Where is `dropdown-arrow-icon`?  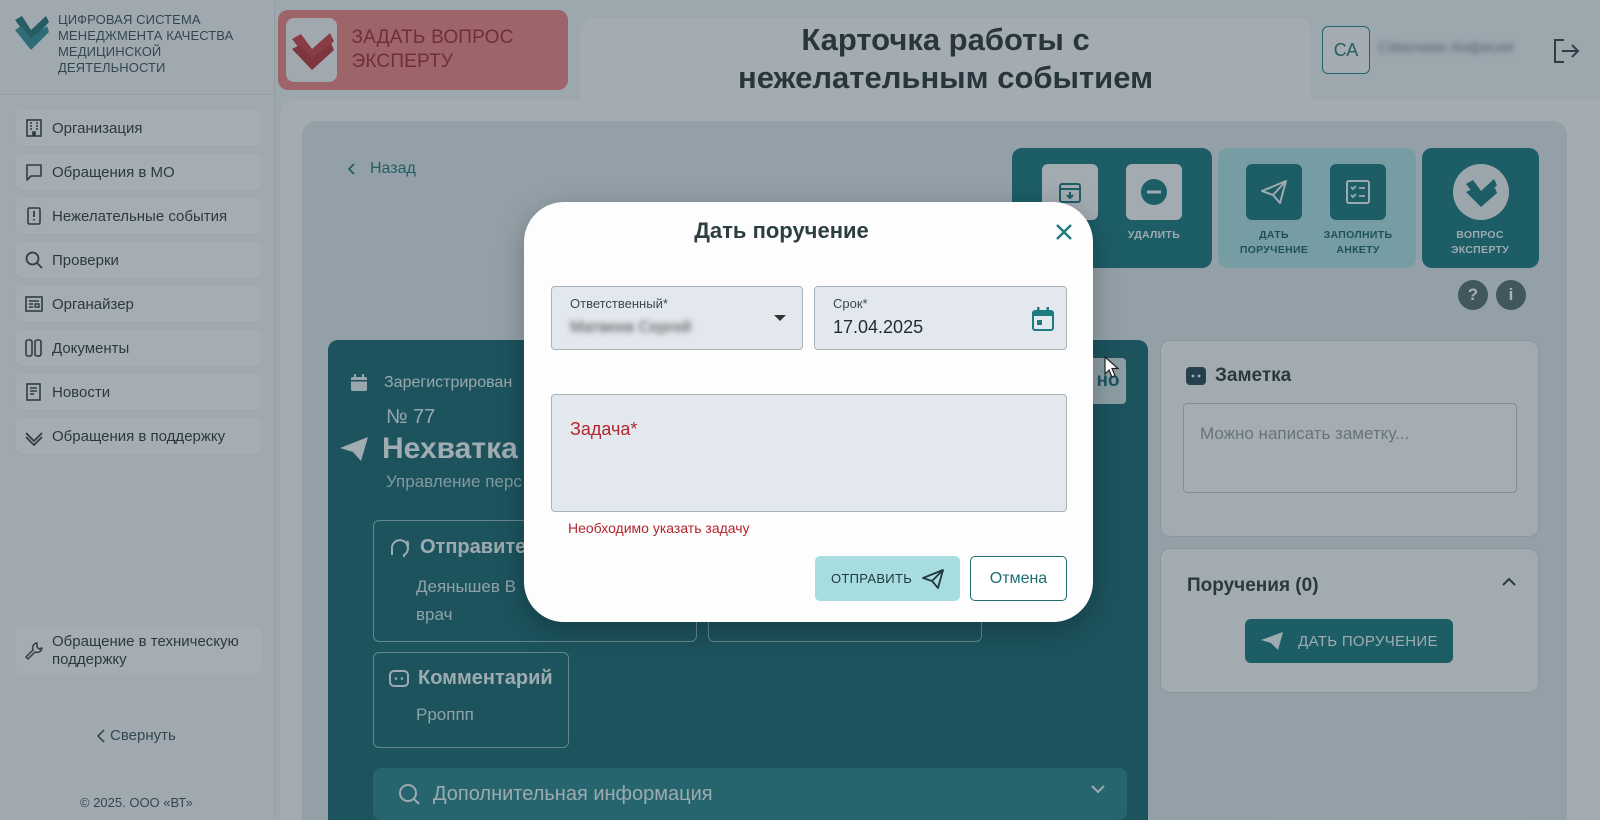
dropdown-arrow-icon is located at coordinates (780, 318).